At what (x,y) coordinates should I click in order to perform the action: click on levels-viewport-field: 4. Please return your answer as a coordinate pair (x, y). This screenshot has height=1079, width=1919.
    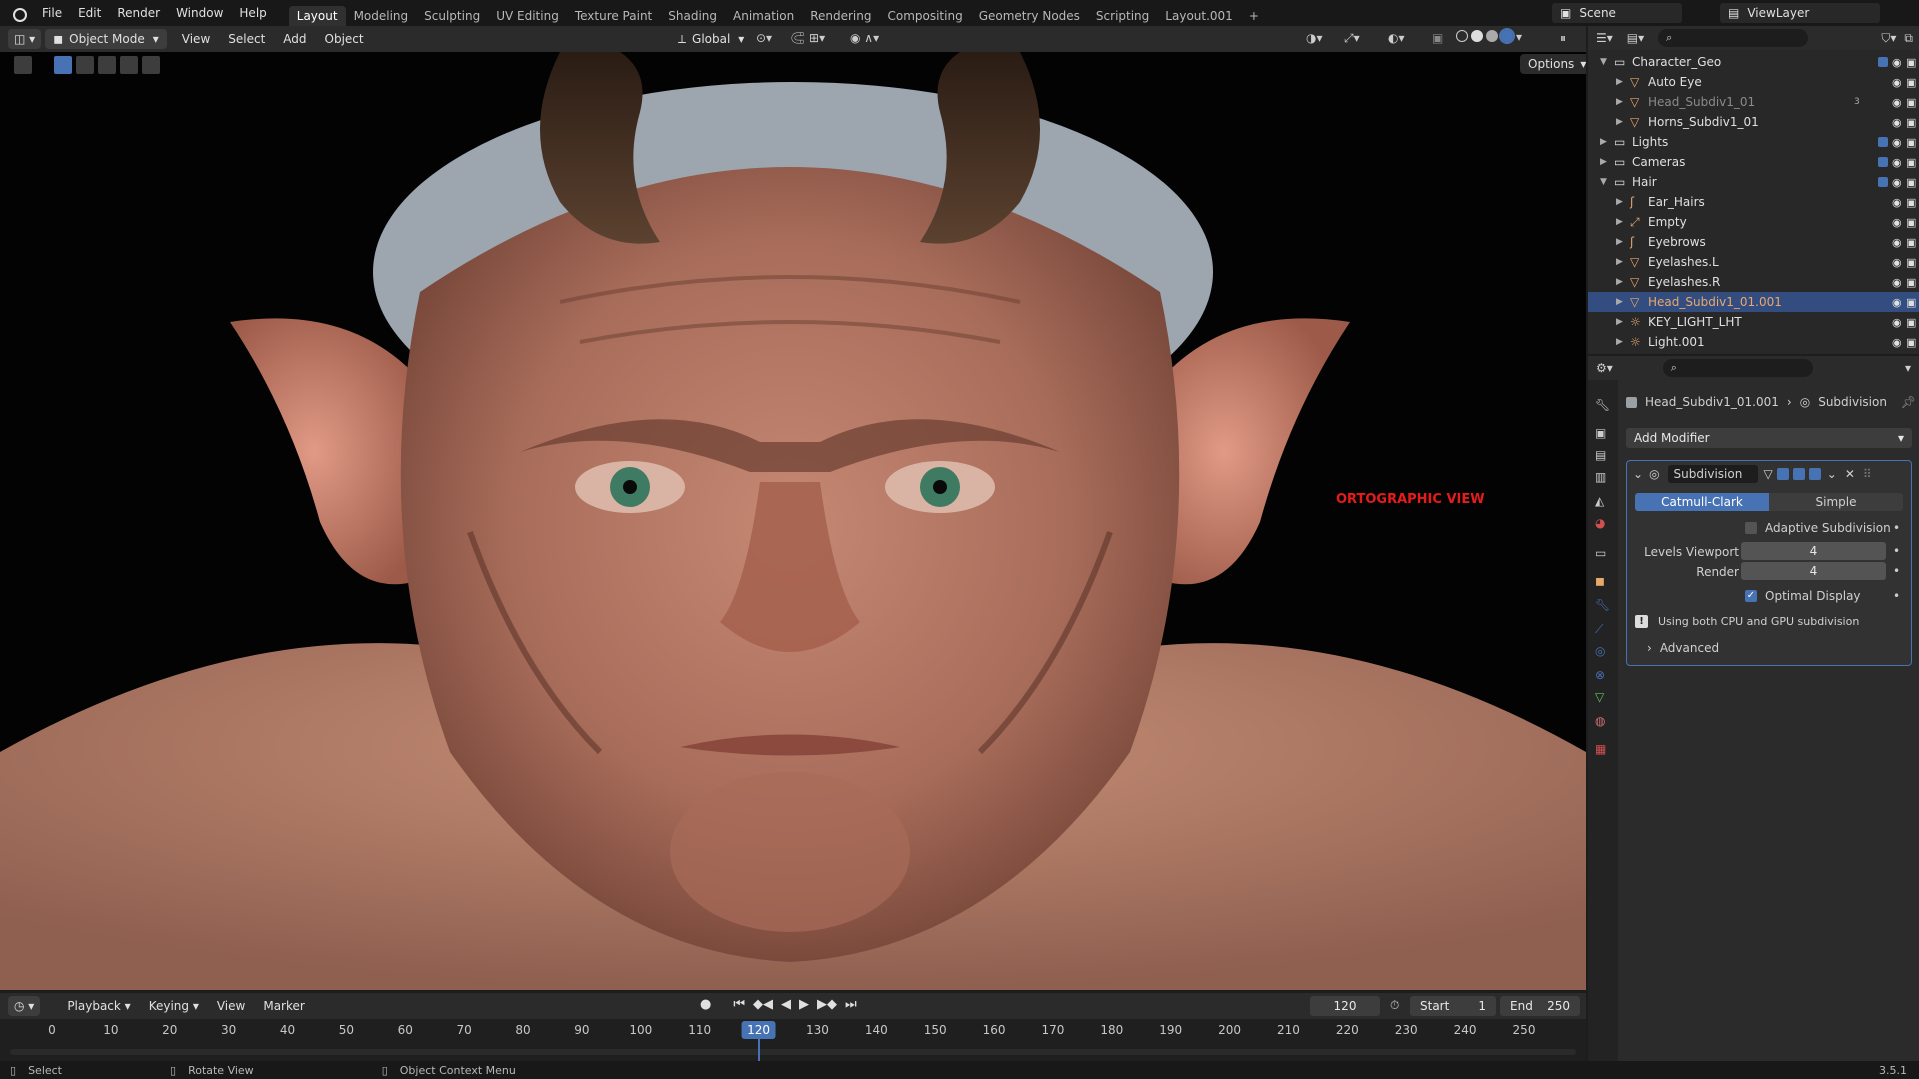
    Looking at the image, I should click on (1813, 551).